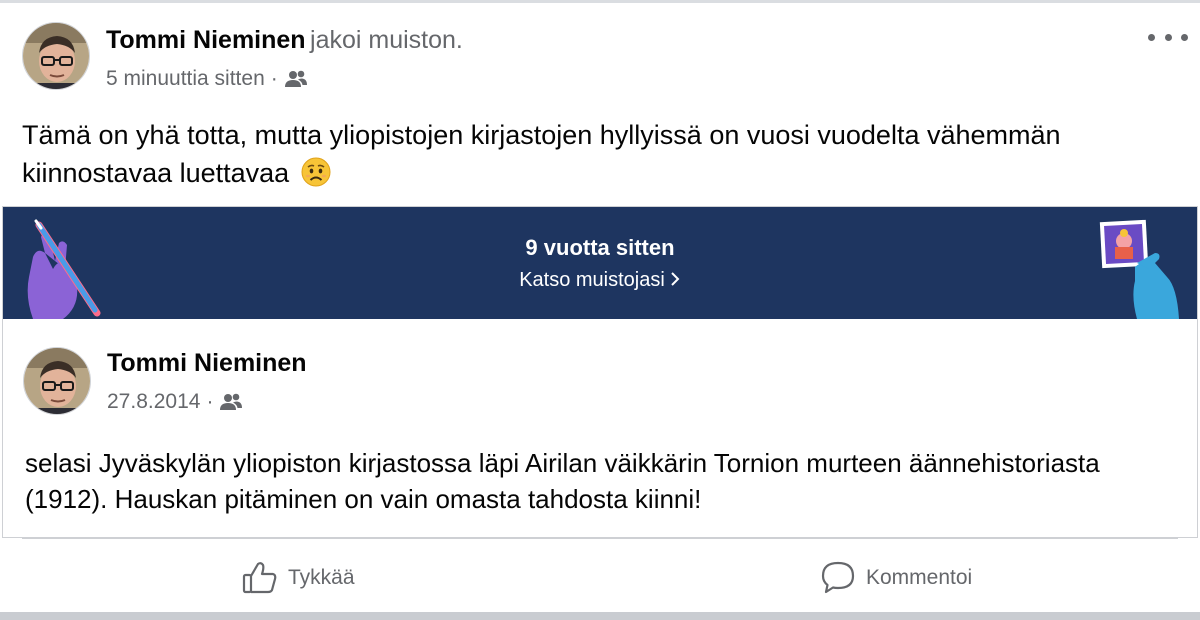  Describe the element at coordinates (153, 402) in the screenshot. I see `original-post-date: 27.8.2014` at that location.